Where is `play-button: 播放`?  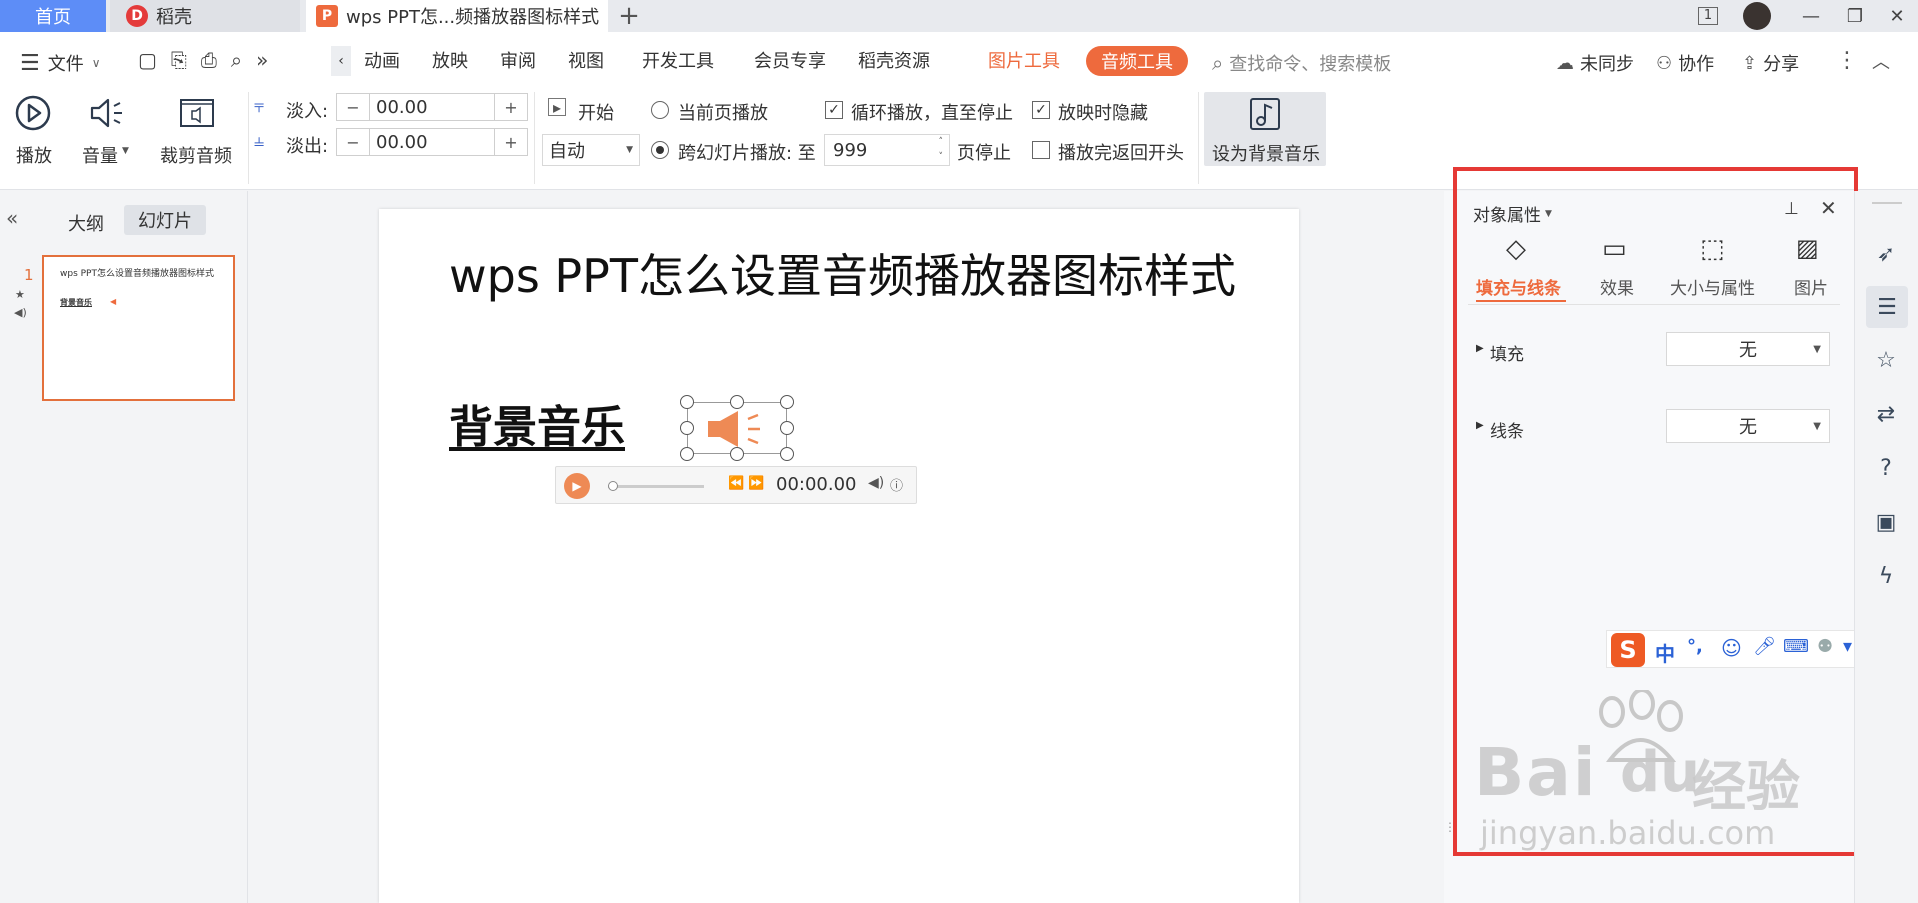
play-button: 播放 is located at coordinates (35, 130).